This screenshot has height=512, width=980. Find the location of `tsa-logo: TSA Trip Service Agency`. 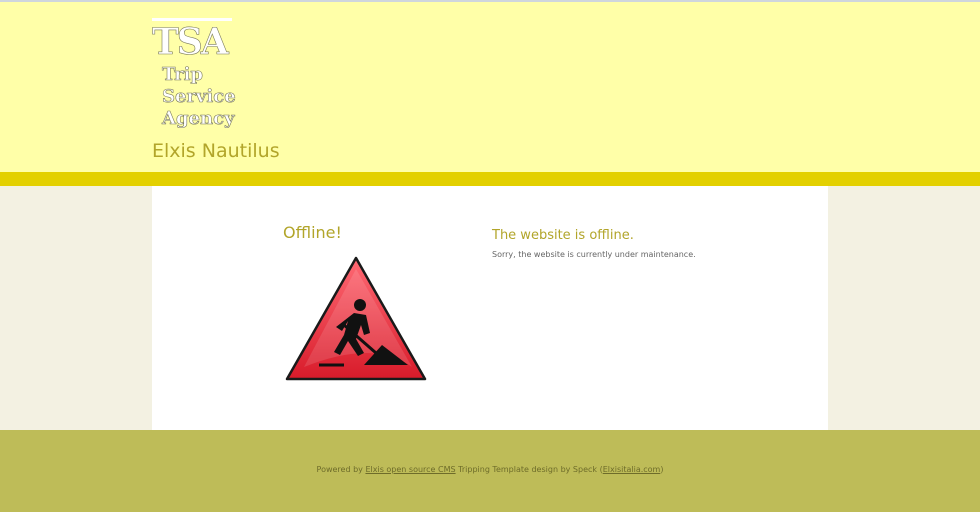

tsa-logo: TSA Trip Service Agency is located at coordinates (207, 75).